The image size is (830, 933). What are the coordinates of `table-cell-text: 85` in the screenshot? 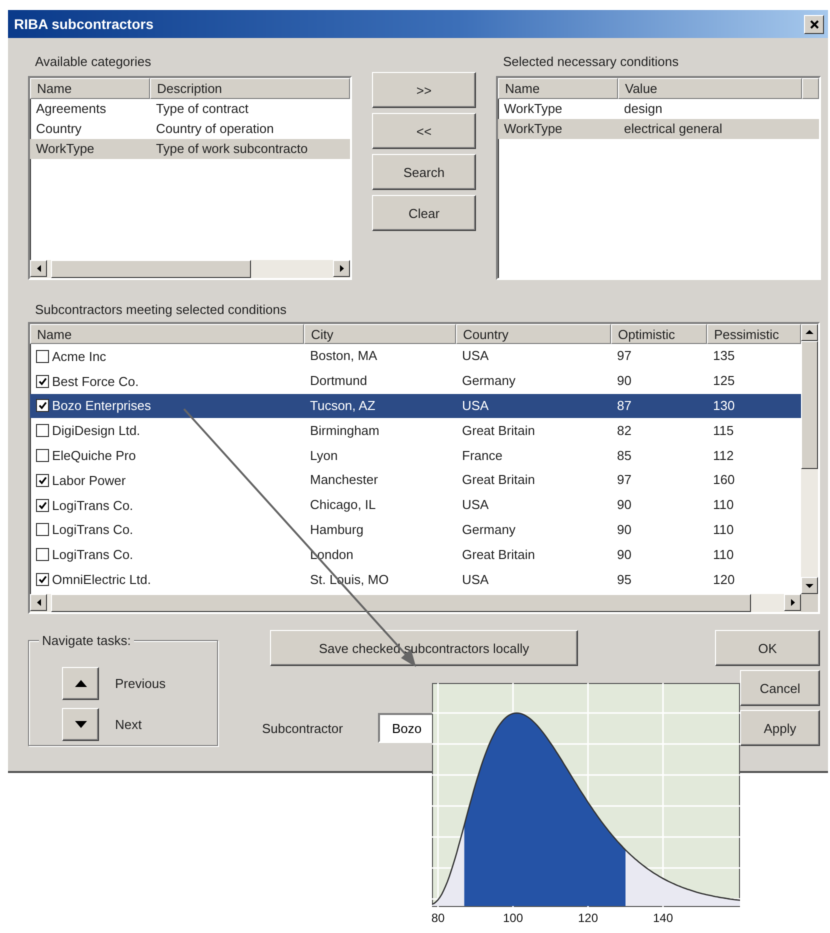 It's located at (624, 455).